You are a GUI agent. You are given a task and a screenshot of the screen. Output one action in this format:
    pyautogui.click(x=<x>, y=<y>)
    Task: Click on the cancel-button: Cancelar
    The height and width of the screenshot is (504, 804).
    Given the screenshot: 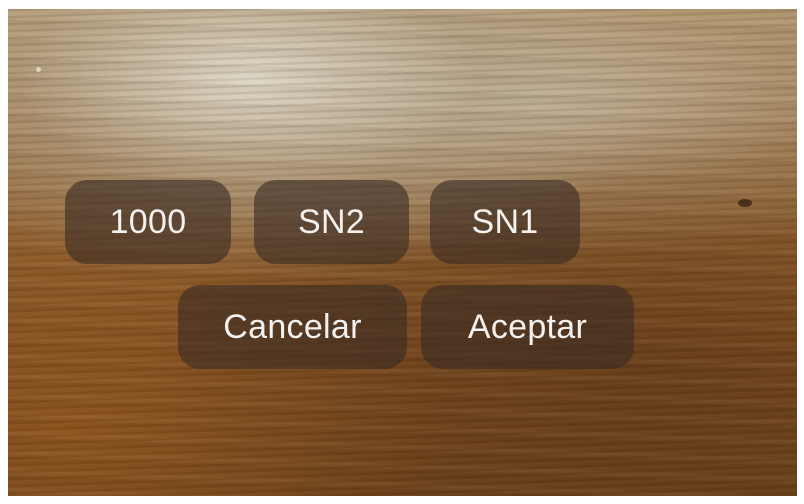 What is the action you would take?
    pyautogui.click(x=292, y=327)
    